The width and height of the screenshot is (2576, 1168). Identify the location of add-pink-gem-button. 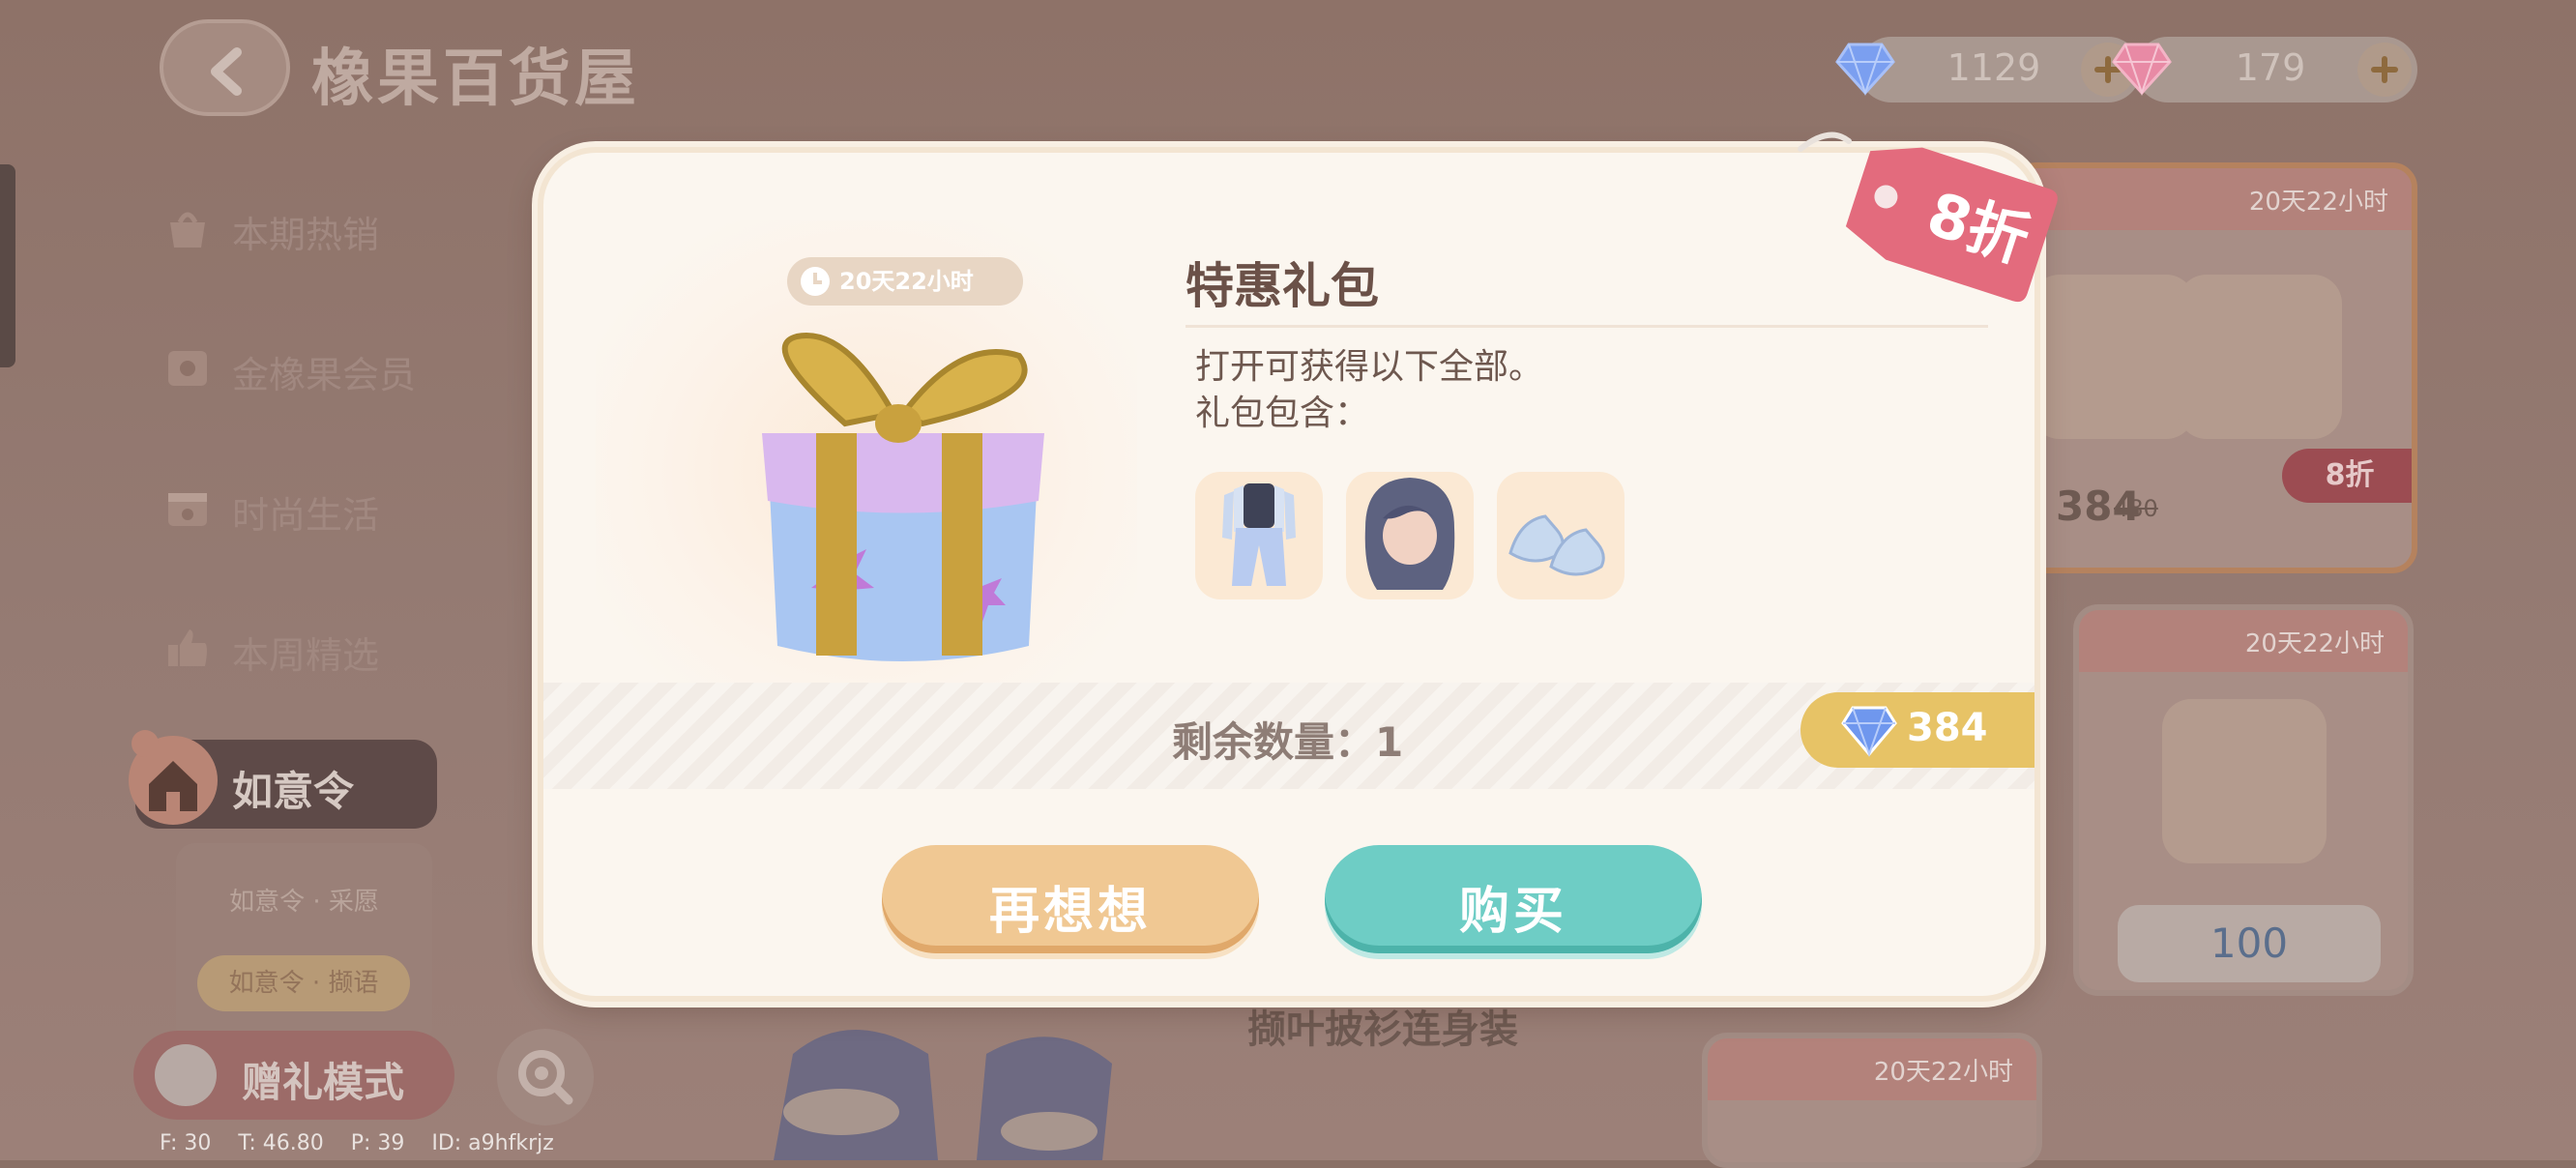
(2384, 70).